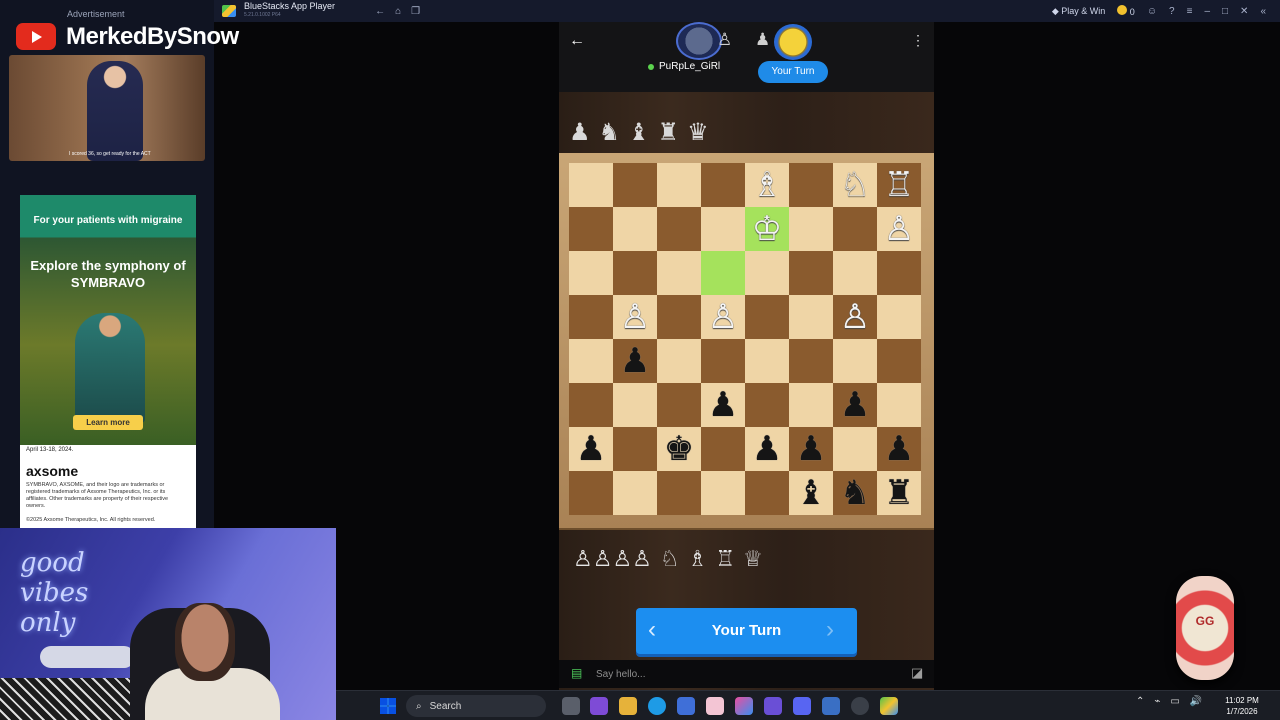 The height and width of the screenshot is (720, 1280). I want to click on chess-piece: ♞, so click(855, 493).